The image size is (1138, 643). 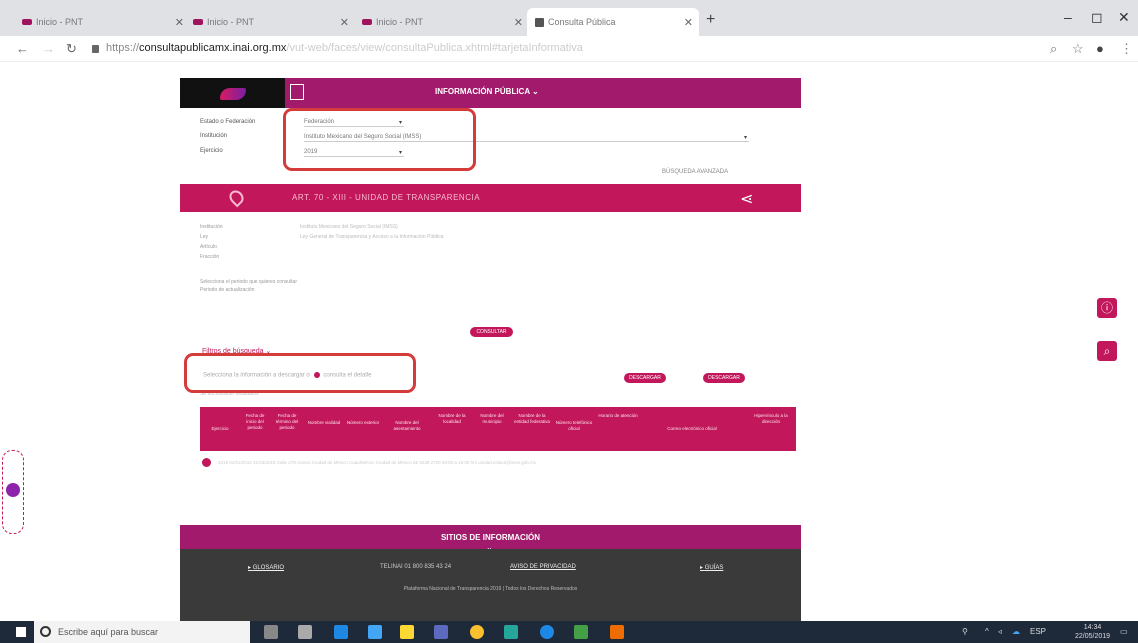 What do you see at coordinates (255, 422) in the screenshot?
I see `table-header-cell: Fecha de inicio del periodo` at bounding box center [255, 422].